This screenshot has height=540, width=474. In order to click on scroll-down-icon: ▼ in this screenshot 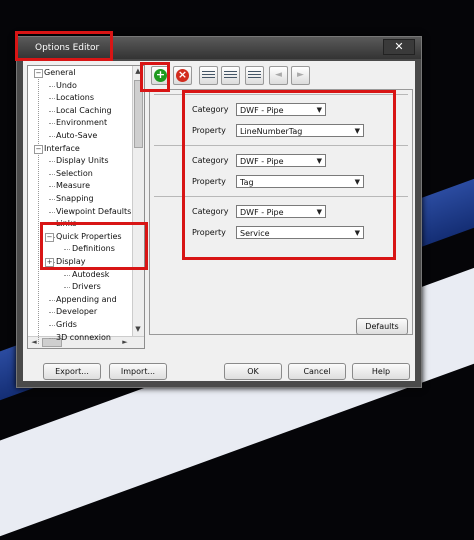, I will do `click(138, 329)`.